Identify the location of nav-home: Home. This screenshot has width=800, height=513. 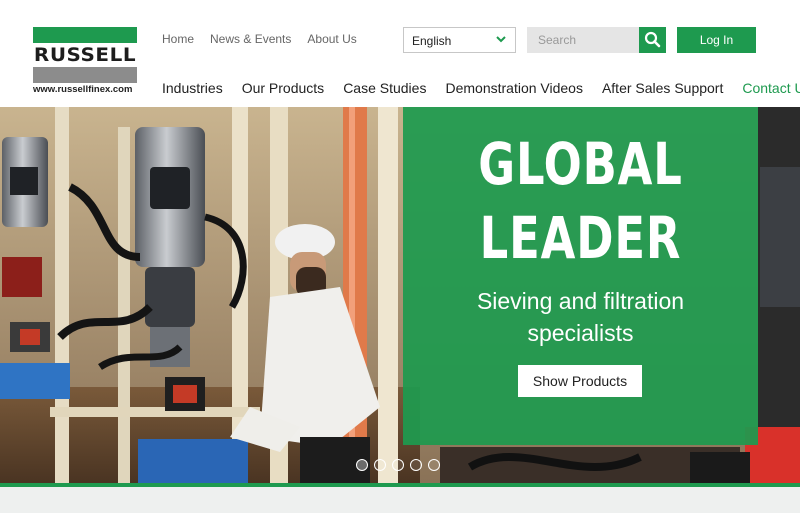
(178, 39).